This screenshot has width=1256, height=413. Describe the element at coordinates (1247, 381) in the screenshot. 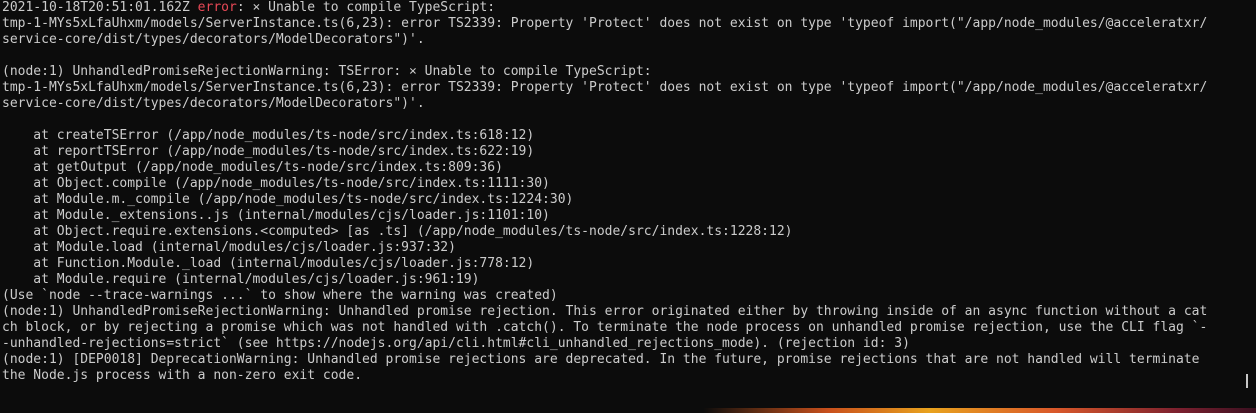

I see `scrollbar-thumb` at that location.